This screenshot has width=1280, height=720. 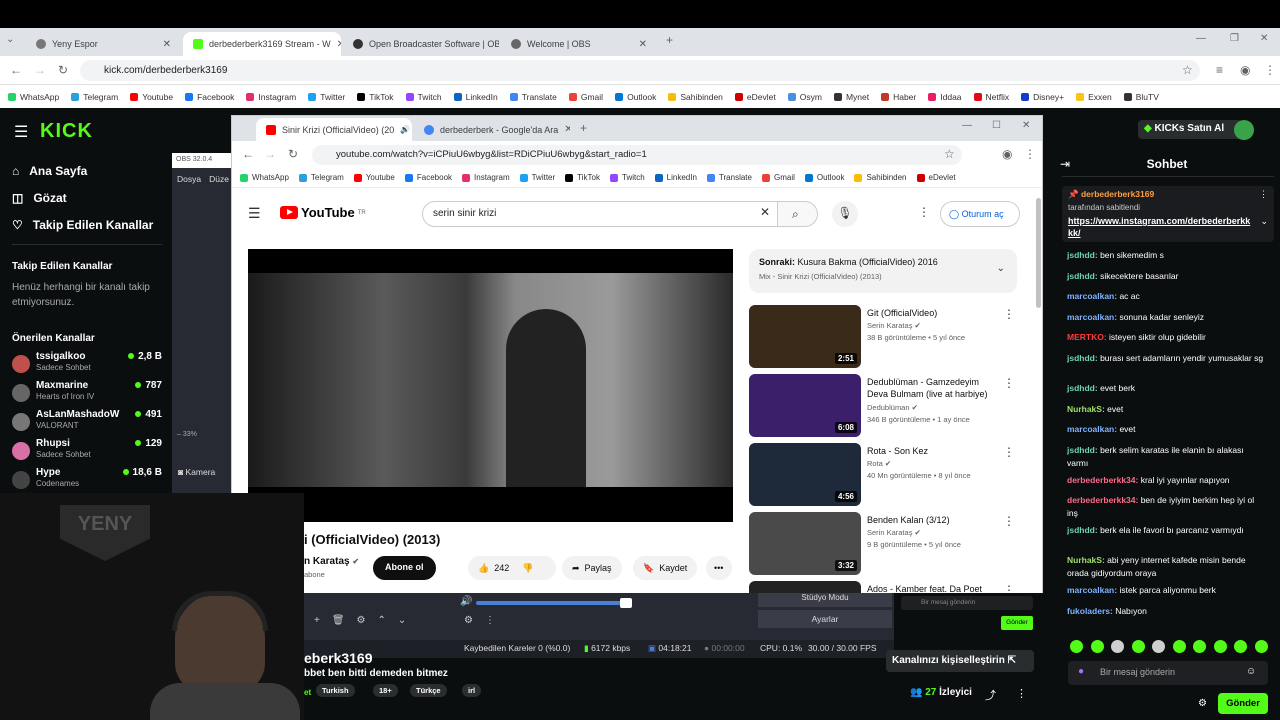 What do you see at coordinates (307, 692) in the screenshot?
I see `category-fragment: et` at bounding box center [307, 692].